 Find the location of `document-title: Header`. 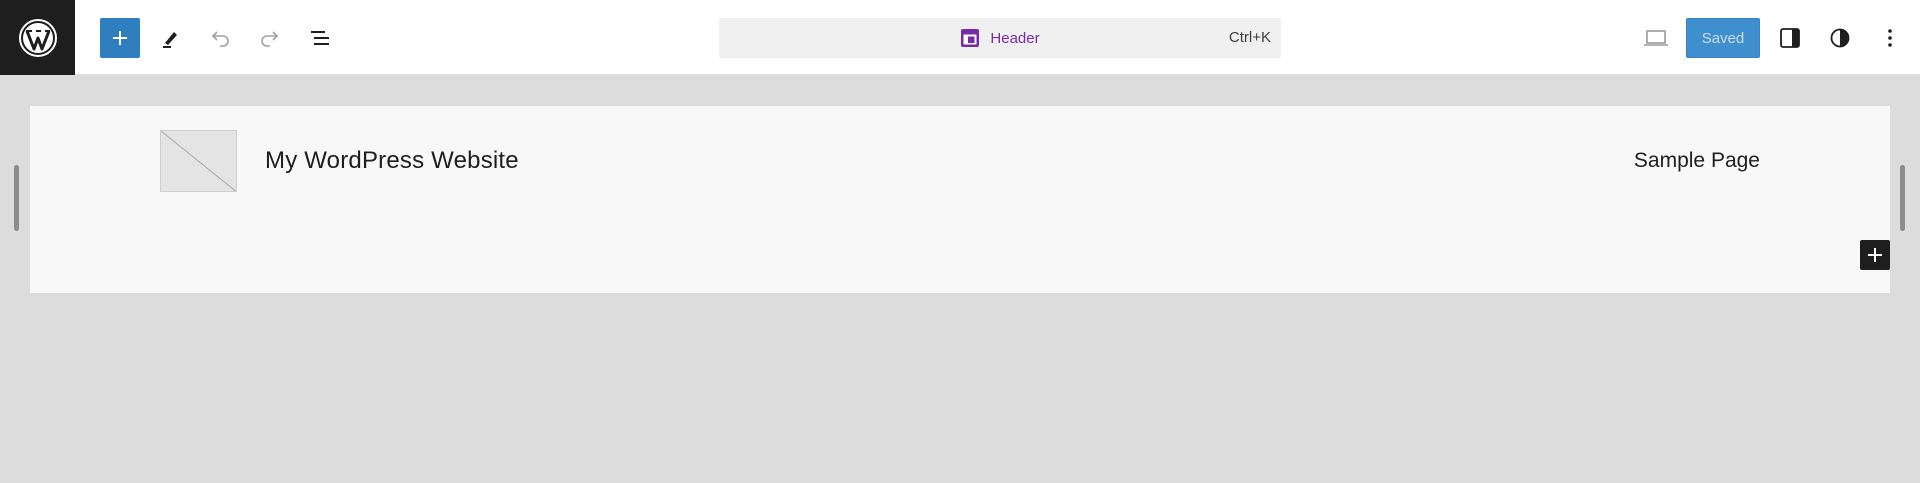

document-title: Header is located at coordinates (1000, 38).